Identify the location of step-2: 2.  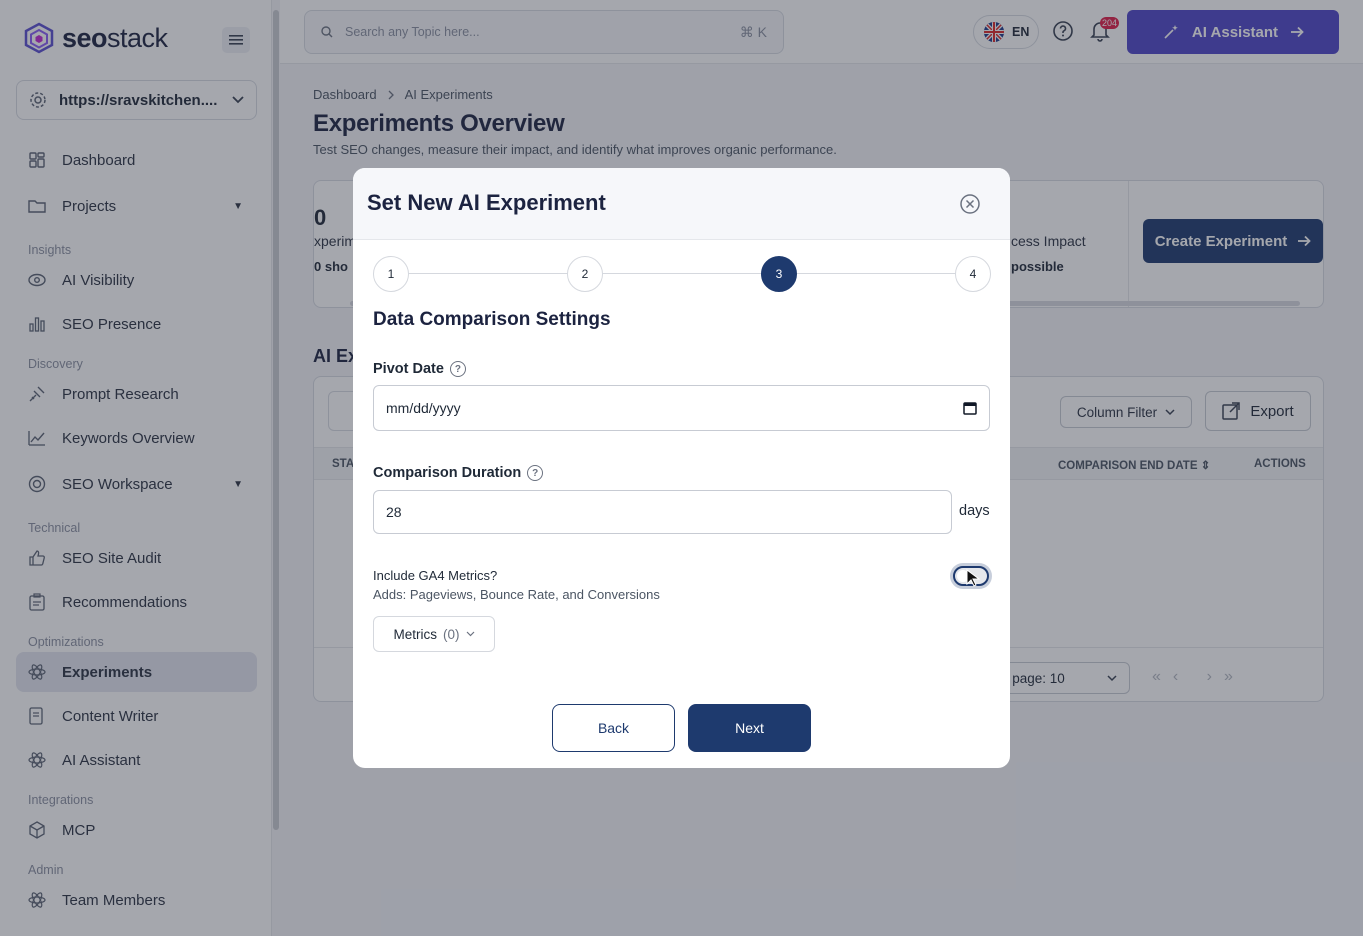
(585, 274).